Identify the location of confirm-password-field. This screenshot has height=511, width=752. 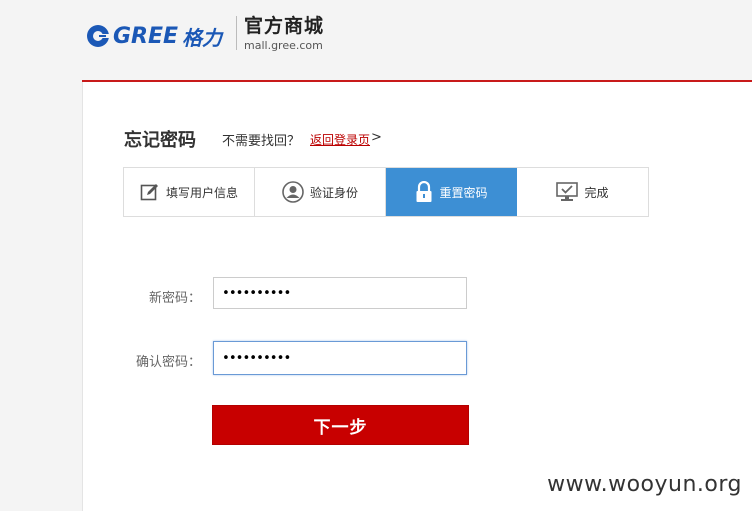
(340, 358).